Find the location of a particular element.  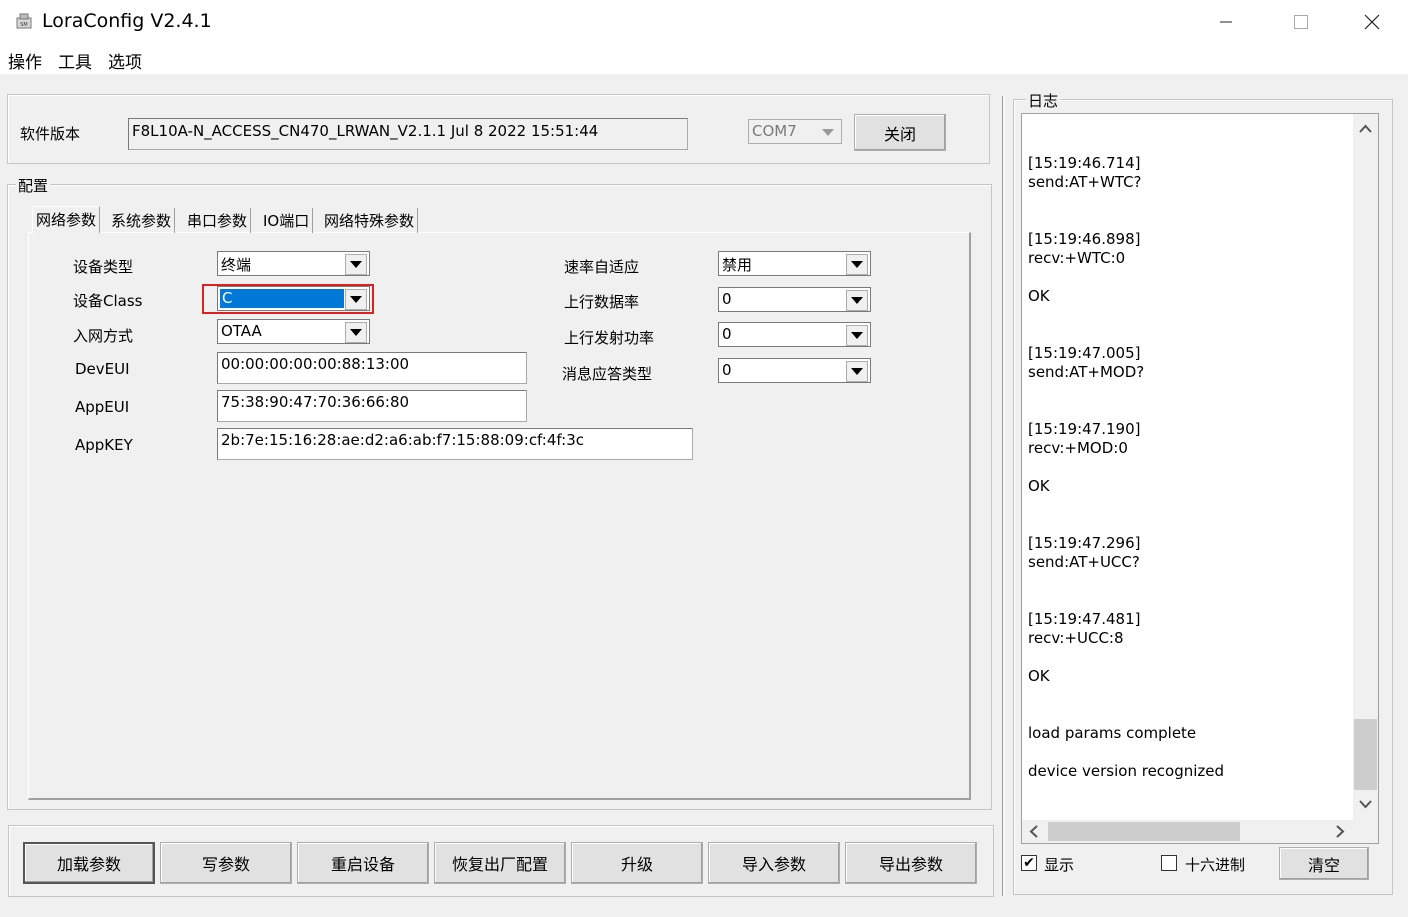

menu-operation: 操作 is located at coordinates (25, 60).